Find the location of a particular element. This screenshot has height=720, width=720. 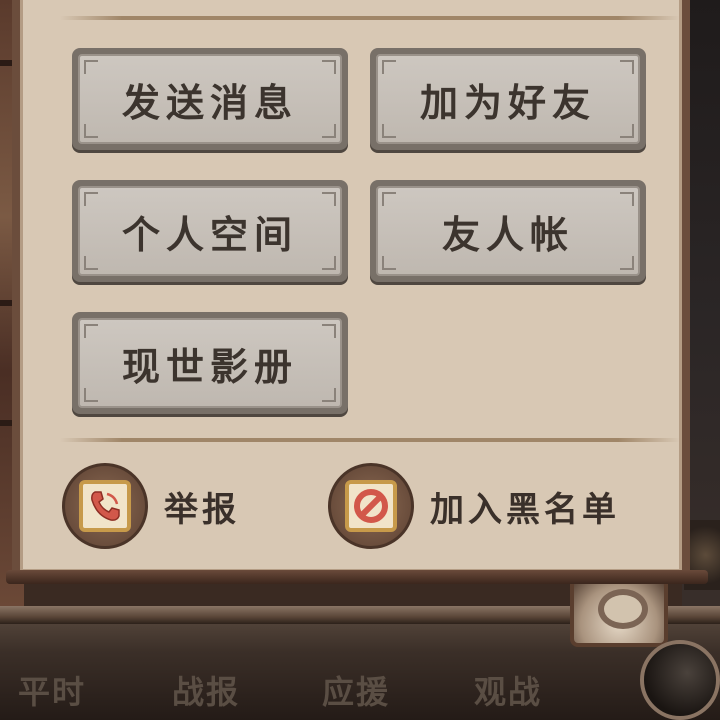

photo-album-label: 现世影册 is located at coordinates (209, 366).